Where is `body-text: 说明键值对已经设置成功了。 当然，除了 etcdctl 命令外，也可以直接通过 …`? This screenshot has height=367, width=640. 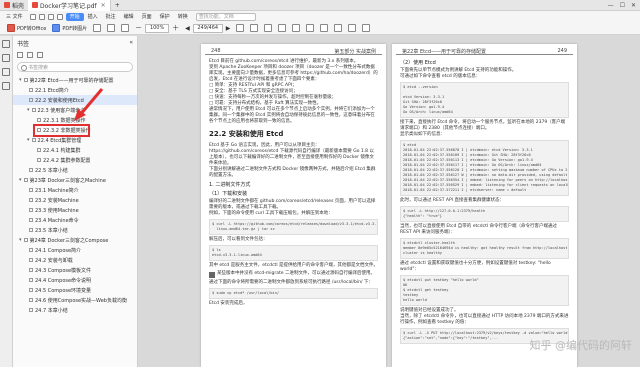
body-text: 说明键值对已经设置成功了。 当然，除了 etcdctl 命令外，也可以直接通过 … is located at coordinates (484, 317).